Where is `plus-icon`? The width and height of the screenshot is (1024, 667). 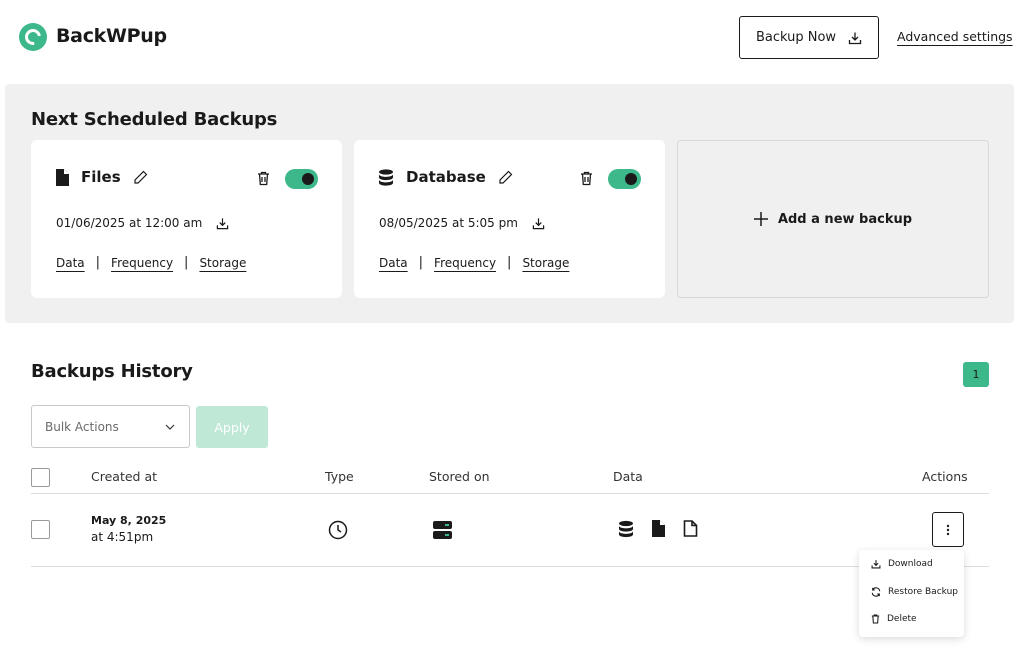
plus-icon is located at coordinates (760, 219).